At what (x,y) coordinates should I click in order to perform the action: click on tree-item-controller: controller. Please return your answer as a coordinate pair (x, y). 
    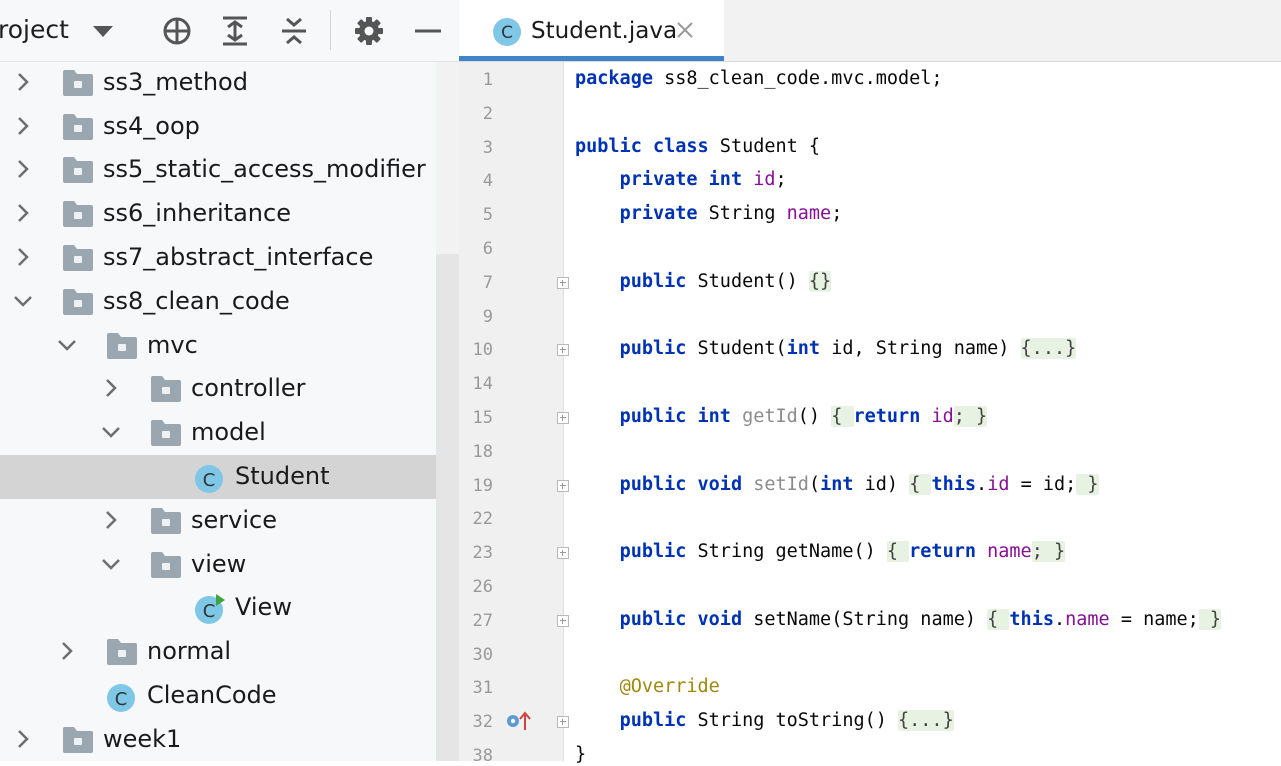
    Looking at the image, I should click on (218, 389).